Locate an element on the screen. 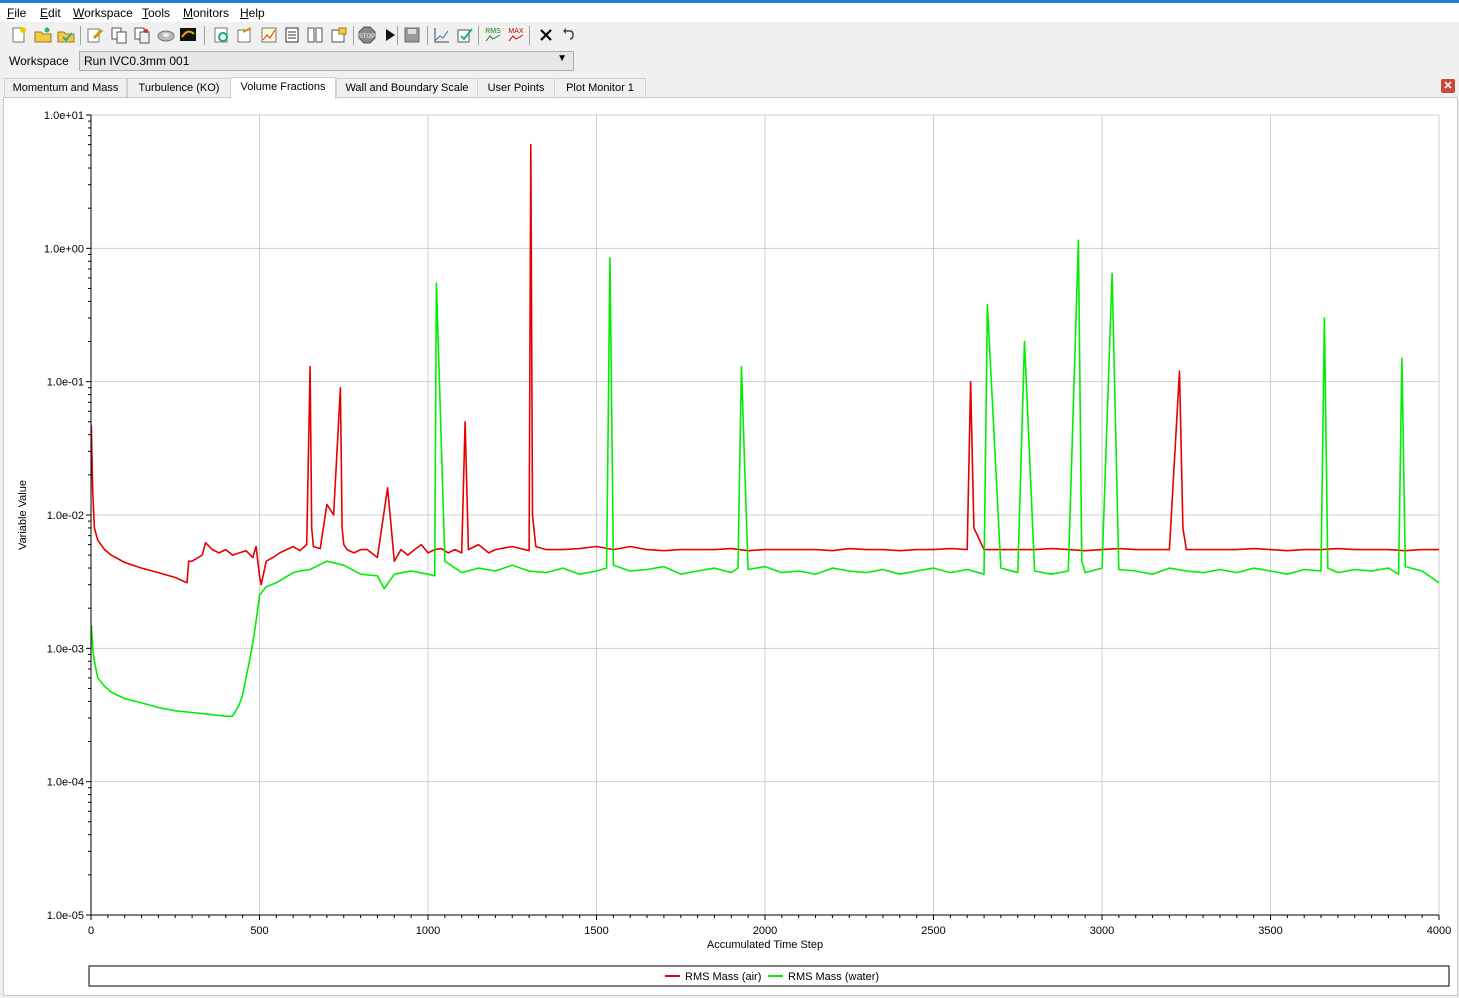 This screenshot has width=1459, height=998. edit-icon is located at coordinates (95, 35).